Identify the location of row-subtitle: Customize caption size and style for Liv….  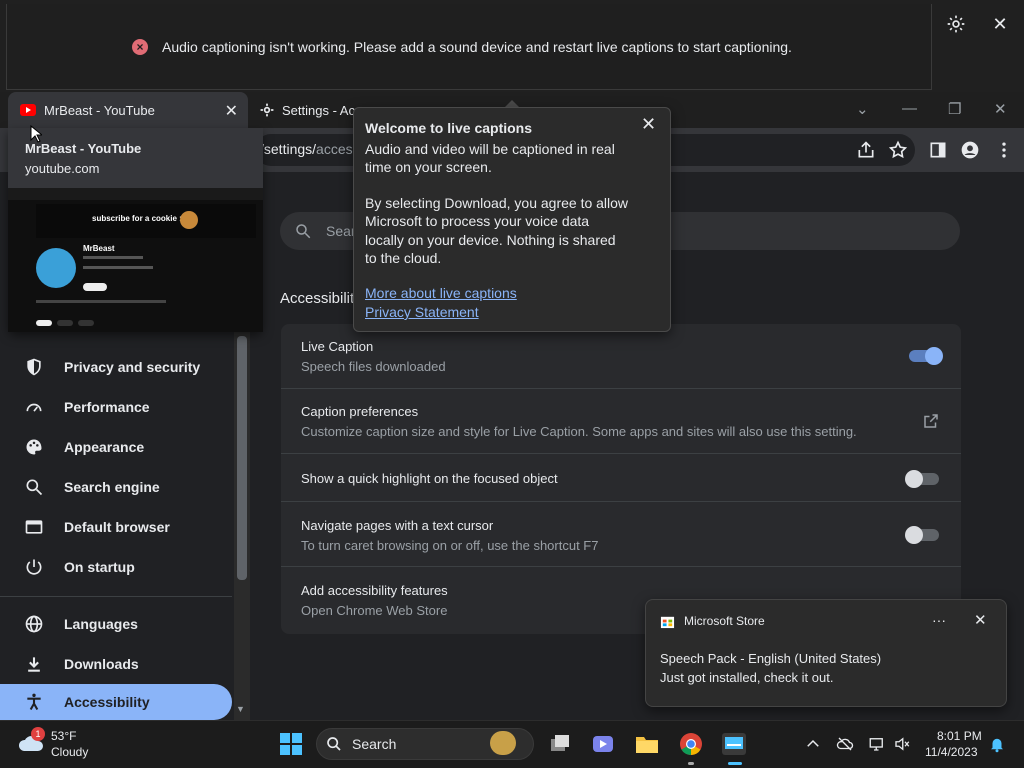
(579, 431).